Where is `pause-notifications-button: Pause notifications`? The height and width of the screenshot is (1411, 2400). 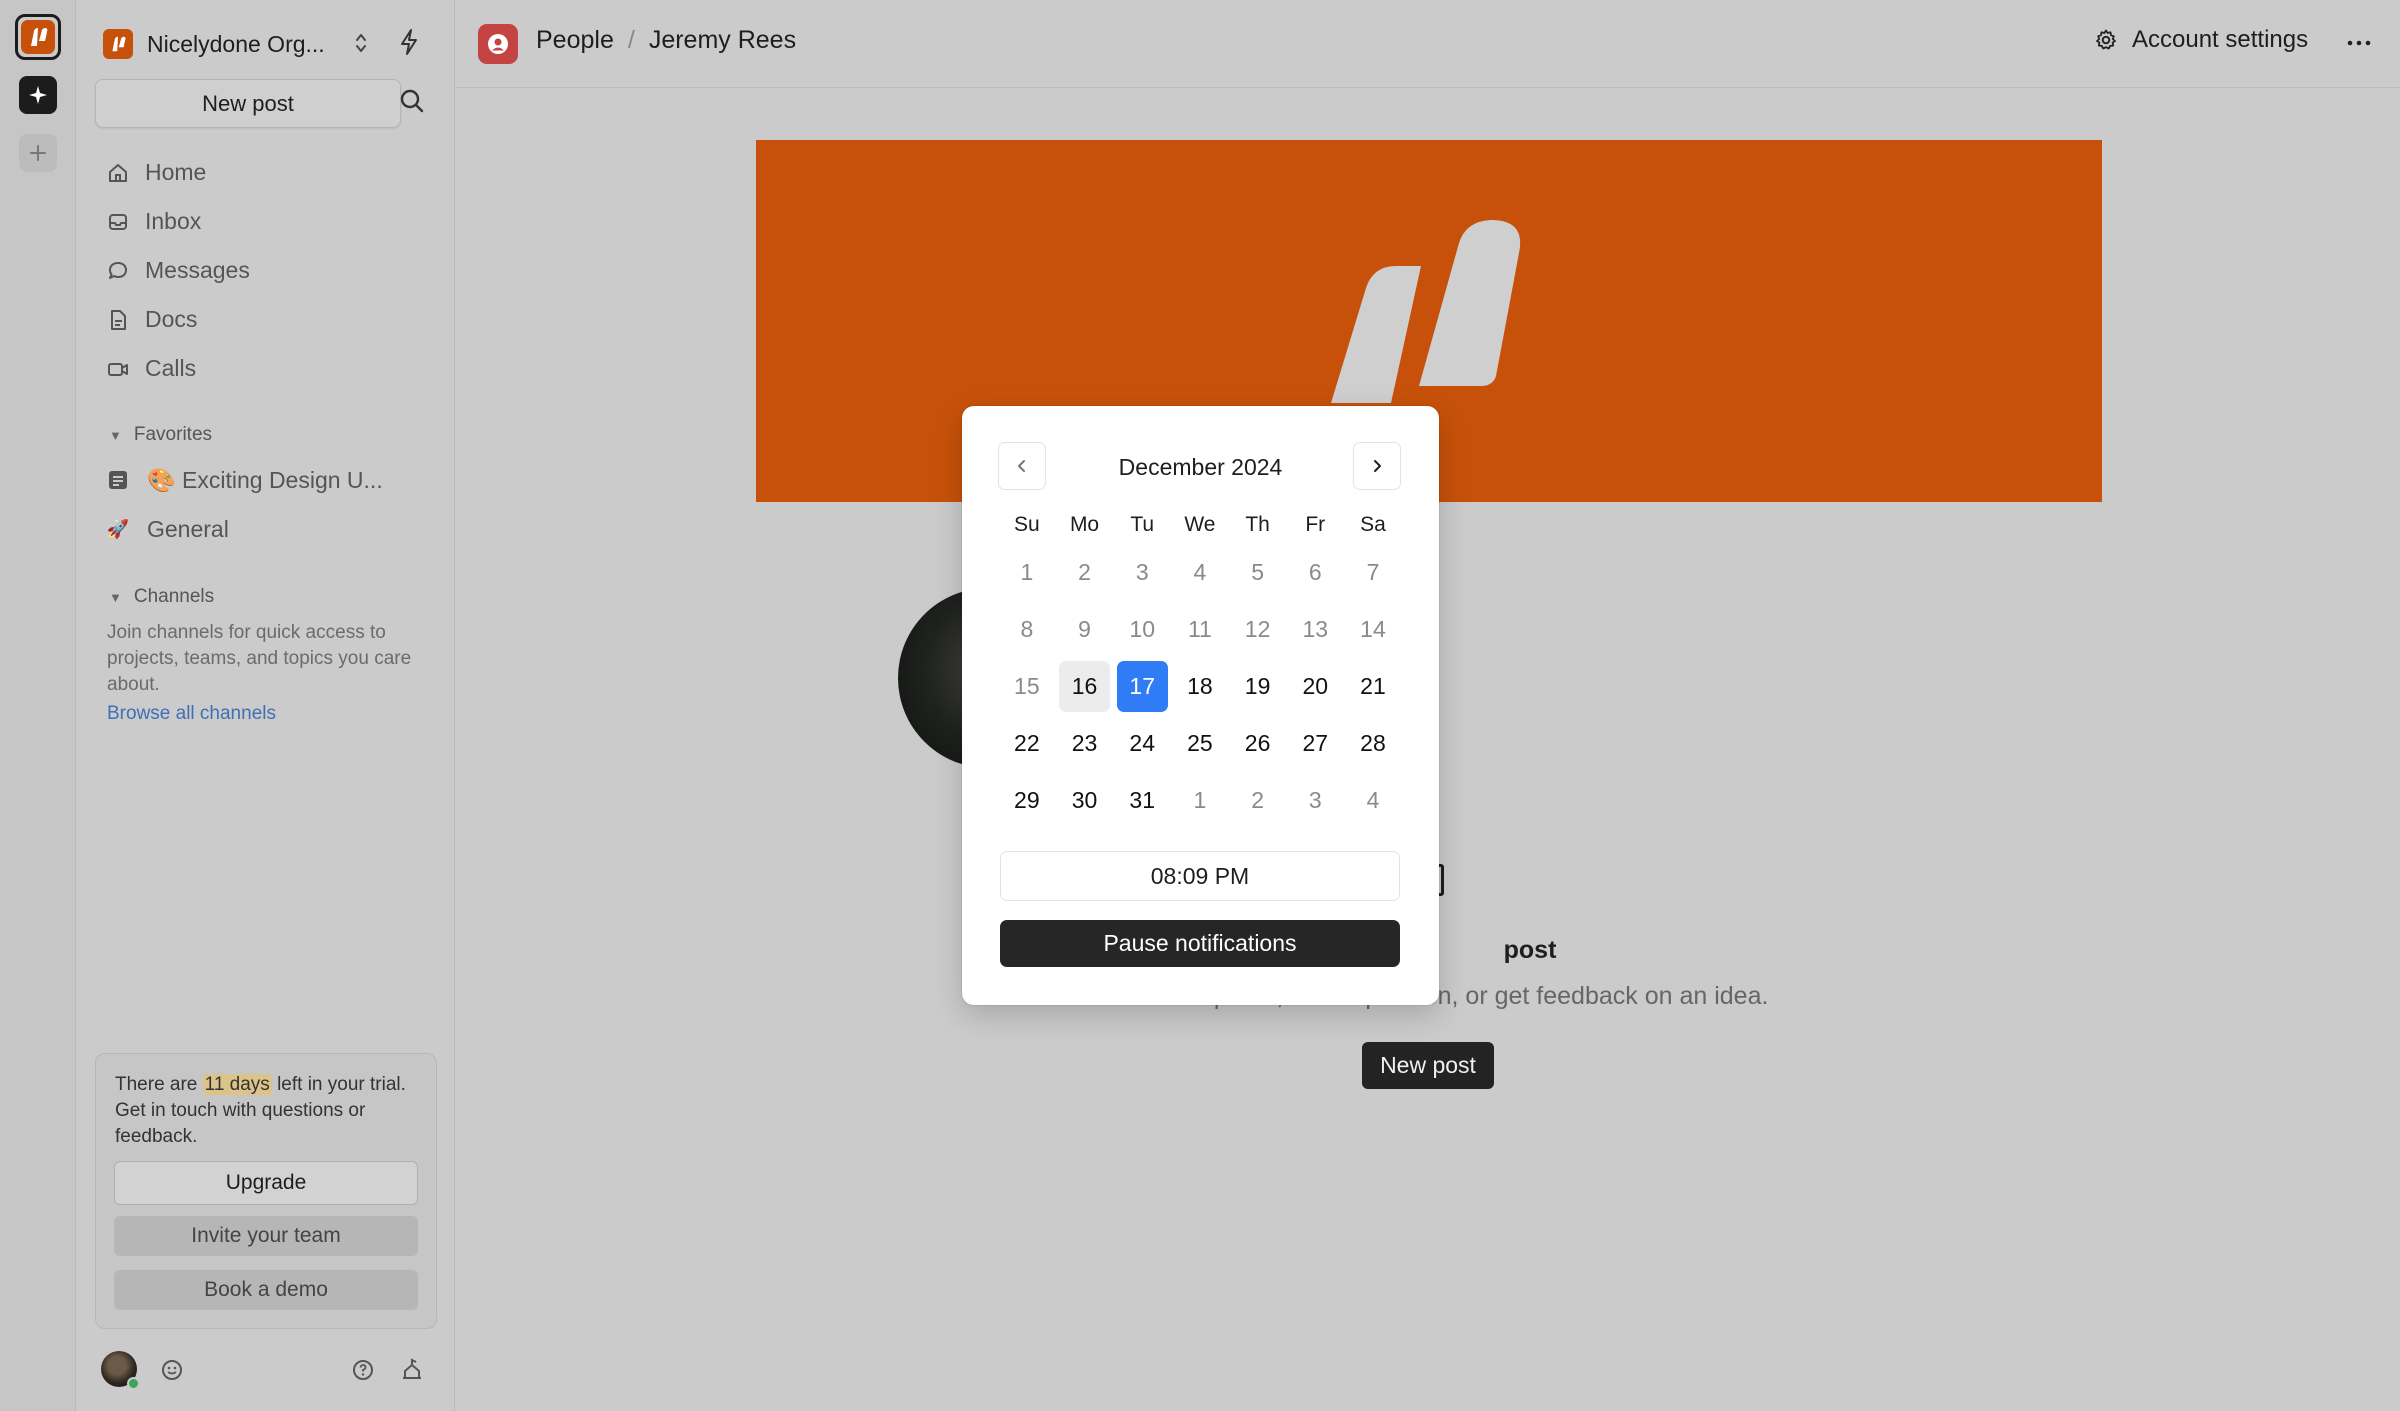
pause-notifications-button: Pause notifications is located at coordinates (1200, 943).